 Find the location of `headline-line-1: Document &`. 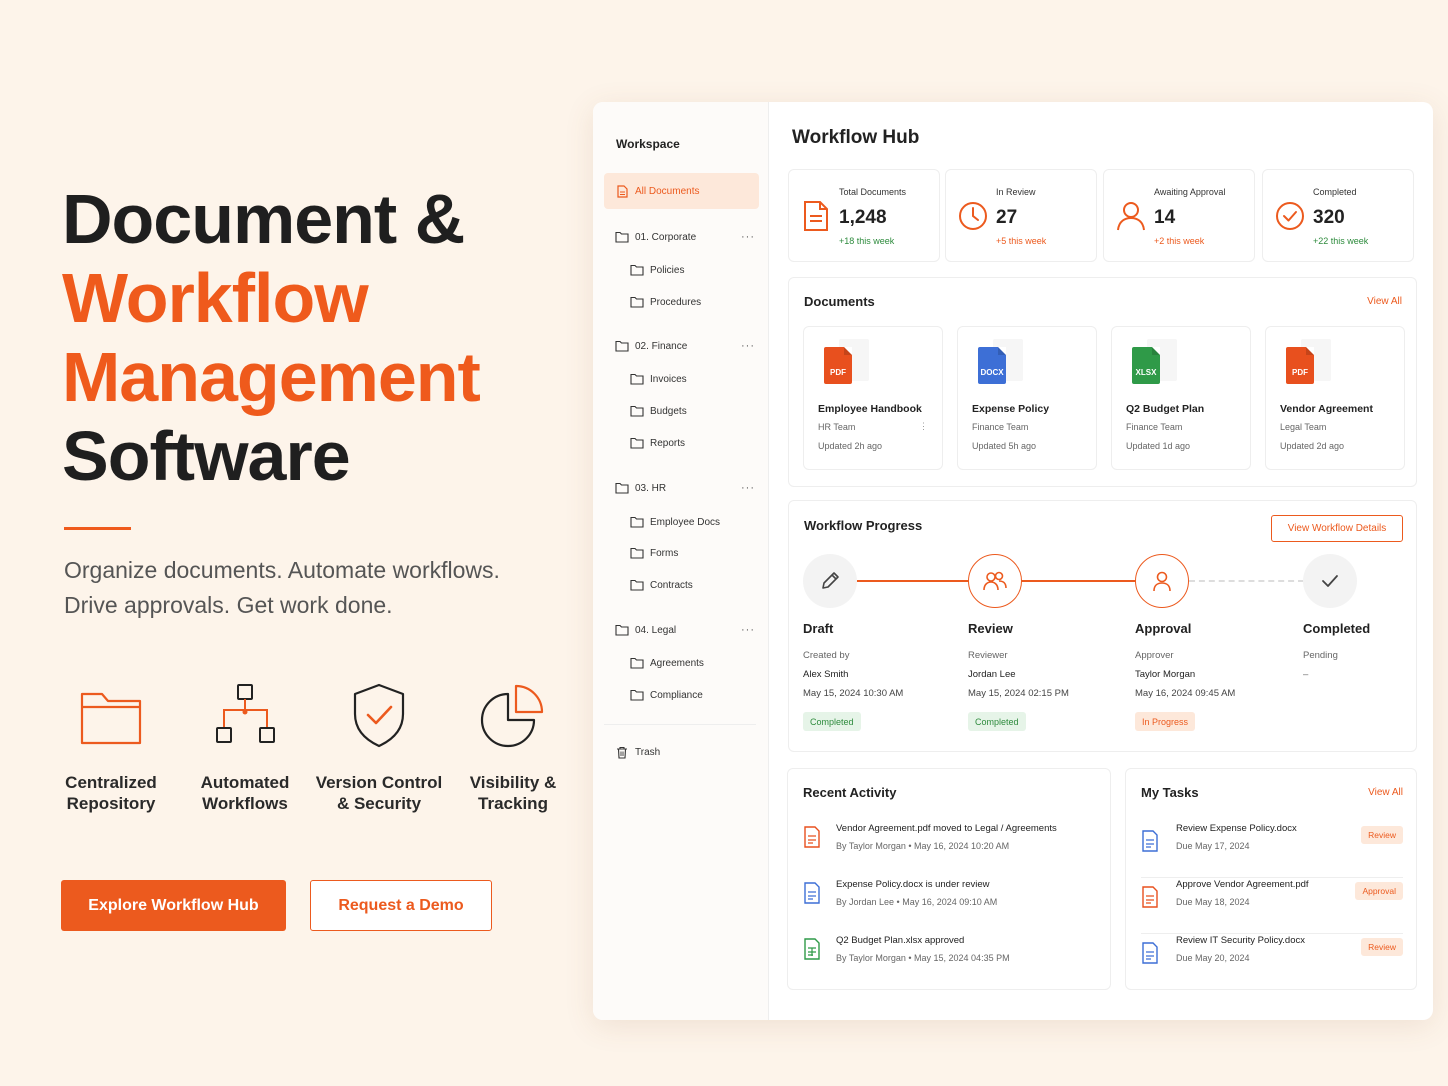

headline-line-1: Document & is located at coordinates (263, 219).